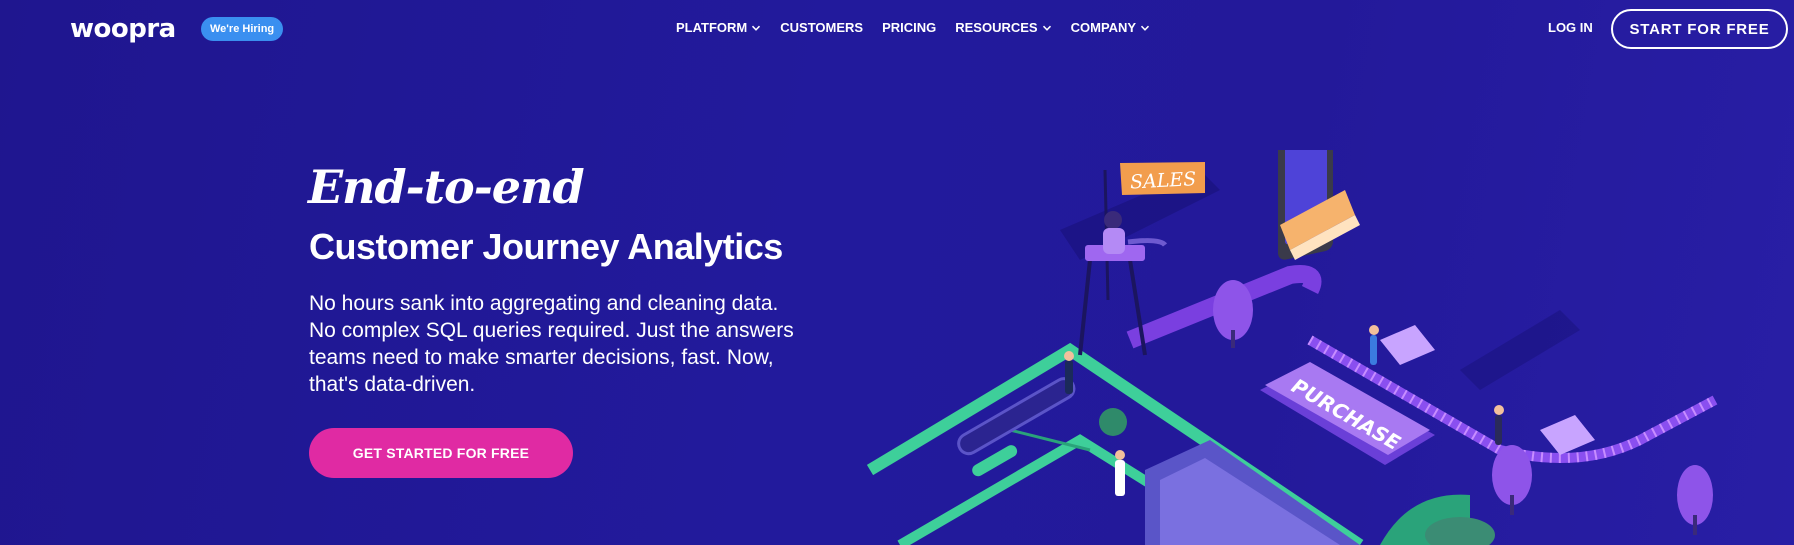 This screenshot has height=545, width=1794. Describe the element at coordinates (546, 246) in the screenshot. I see `hero-title: Customer Journey Analytics` at that location.